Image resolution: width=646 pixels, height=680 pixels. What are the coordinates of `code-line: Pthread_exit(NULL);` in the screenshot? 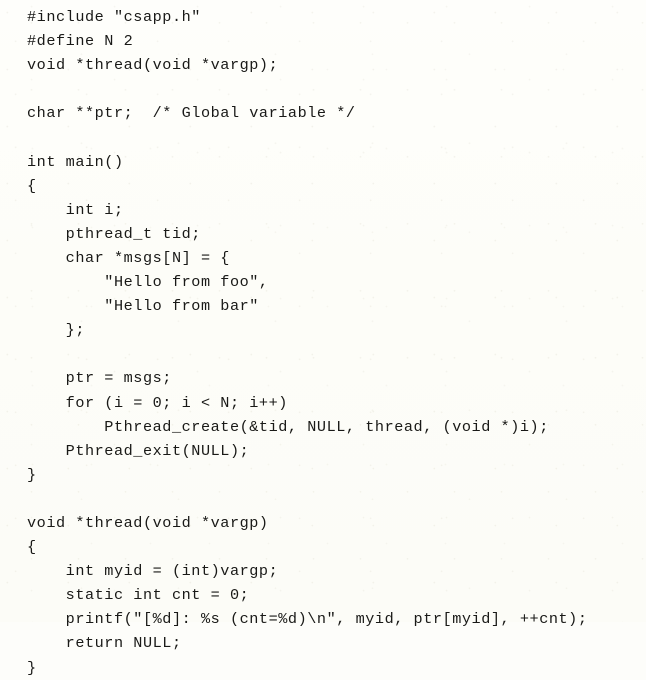 It's located at (138, 450).